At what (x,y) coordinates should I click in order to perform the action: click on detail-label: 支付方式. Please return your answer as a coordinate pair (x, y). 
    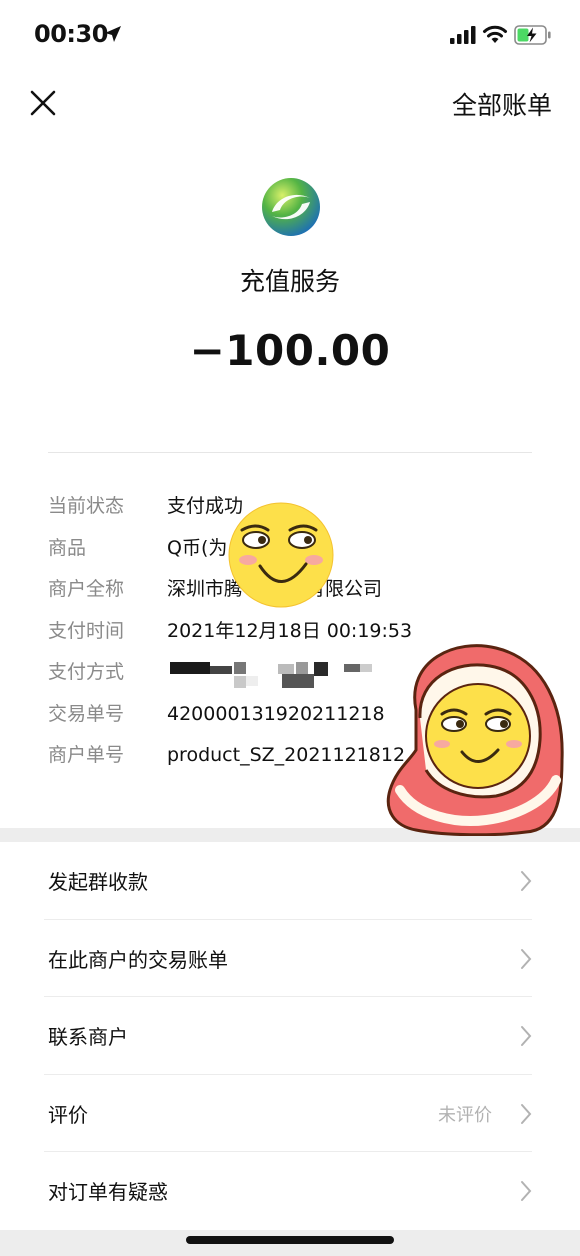
    Looking at the image, I should click on (86, 672).